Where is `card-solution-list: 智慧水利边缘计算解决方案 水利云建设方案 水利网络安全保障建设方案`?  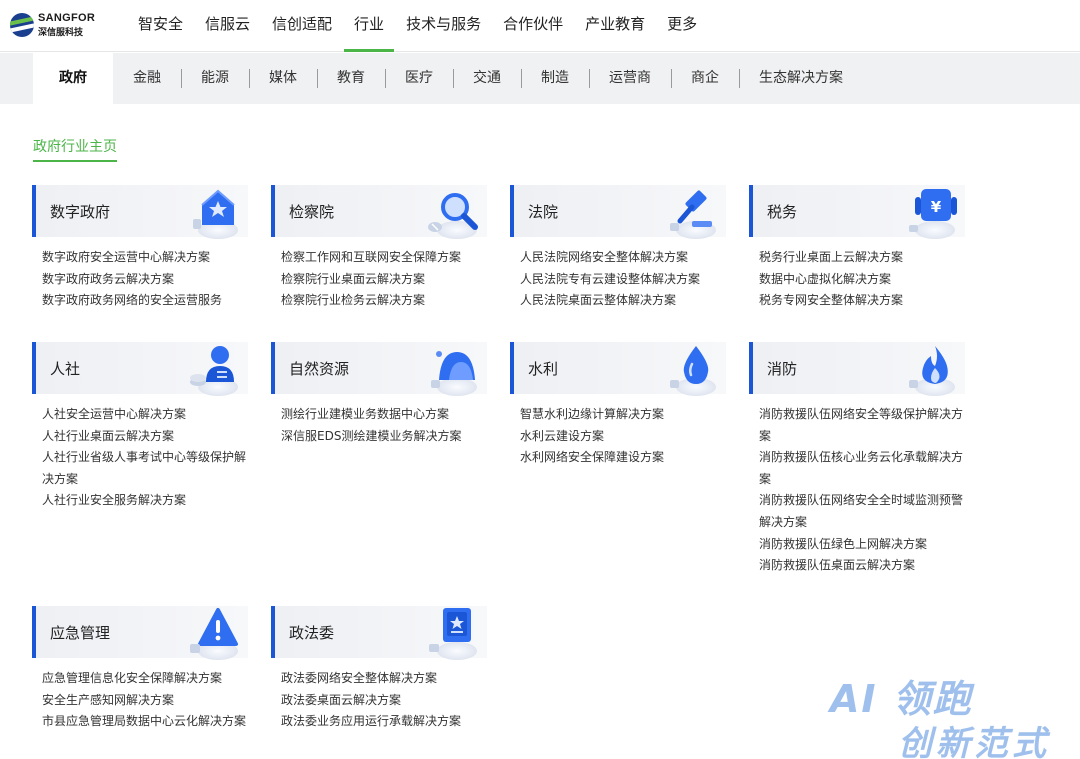 card-solution-list: 智慧水利边缘计算解决方案 水利云建设方案 水利网络安全保障建设方案 is located at coordinates (621, 436).